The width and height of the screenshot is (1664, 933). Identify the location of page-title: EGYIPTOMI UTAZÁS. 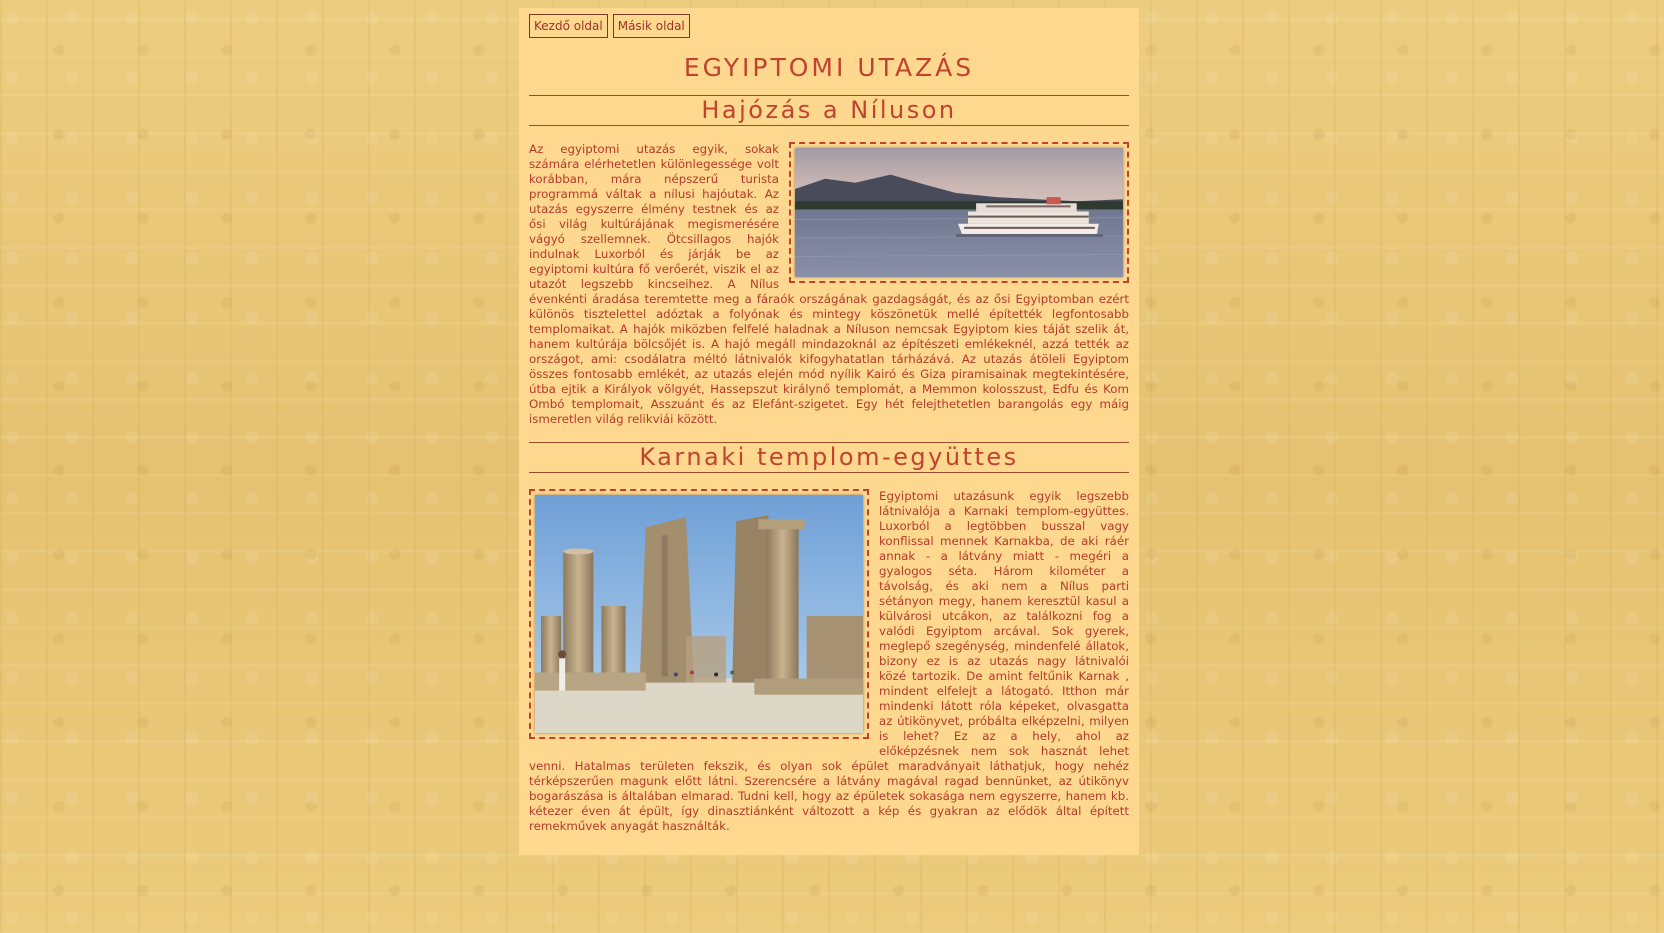
(829, 67).